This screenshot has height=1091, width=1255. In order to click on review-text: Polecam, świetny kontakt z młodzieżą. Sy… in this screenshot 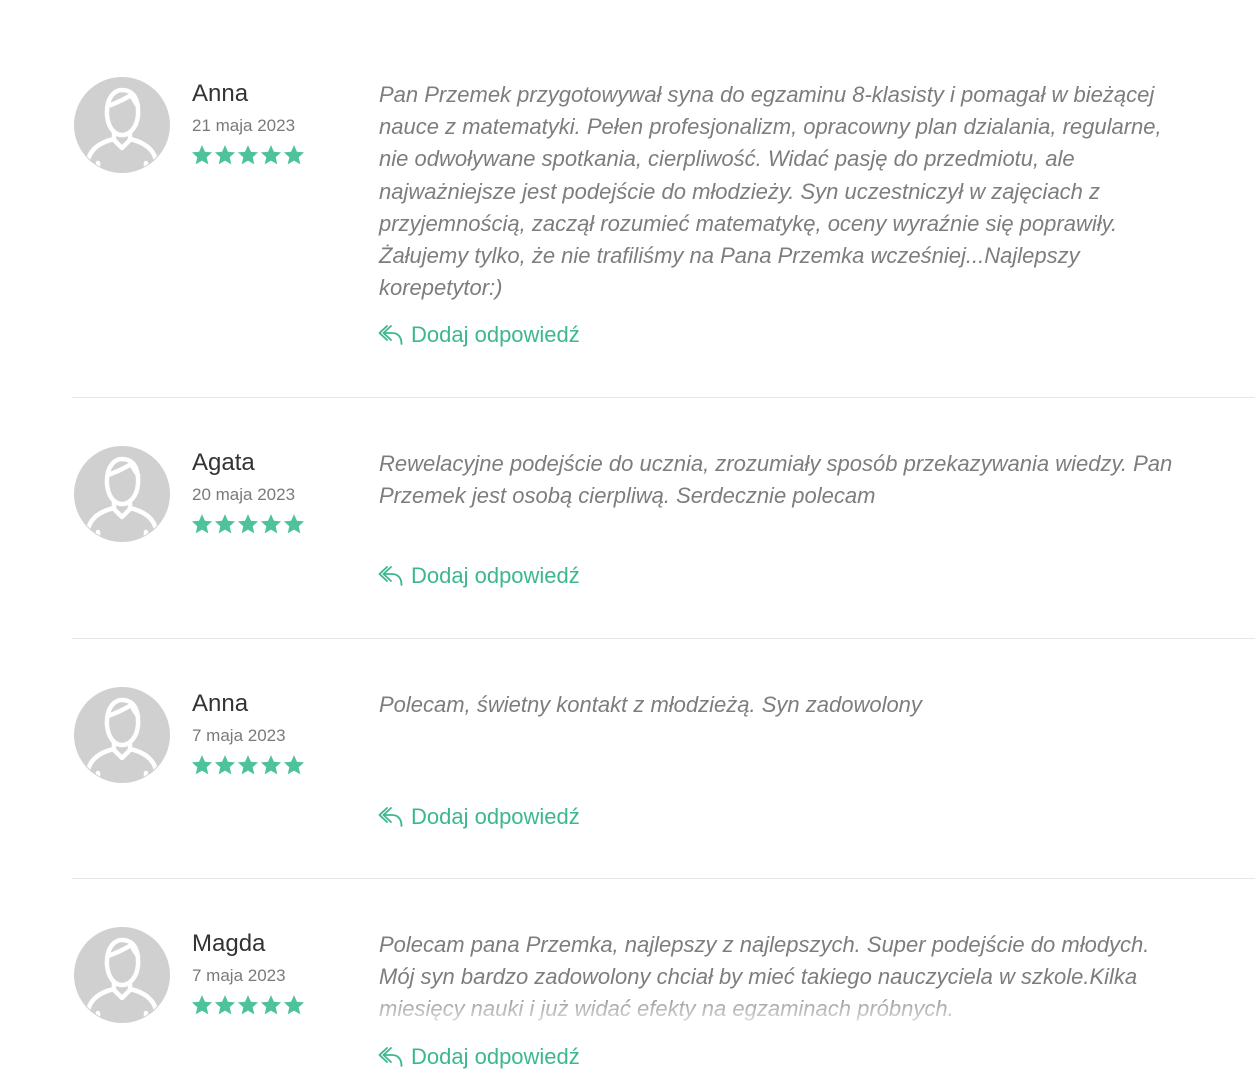, I will do `click(650, 704)`.